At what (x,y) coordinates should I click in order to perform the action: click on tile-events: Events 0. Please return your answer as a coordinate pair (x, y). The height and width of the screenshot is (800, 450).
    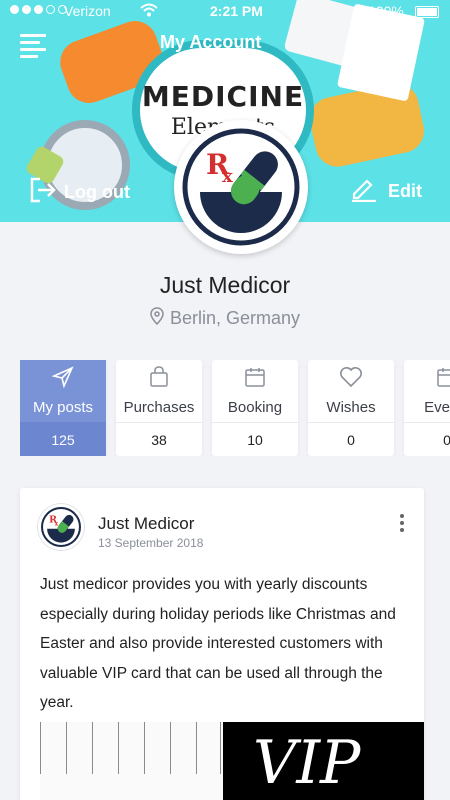
    Looking at the image, I should click on (427, 408).